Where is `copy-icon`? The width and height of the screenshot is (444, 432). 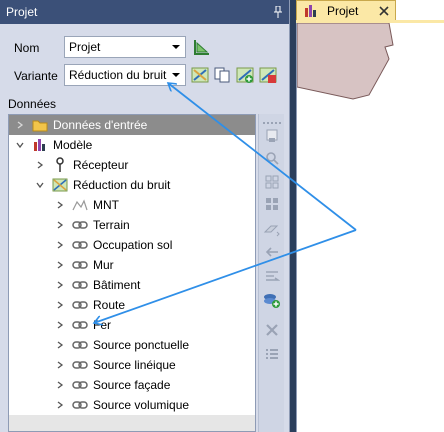
copy-icon is located at coordinates (222, 75).